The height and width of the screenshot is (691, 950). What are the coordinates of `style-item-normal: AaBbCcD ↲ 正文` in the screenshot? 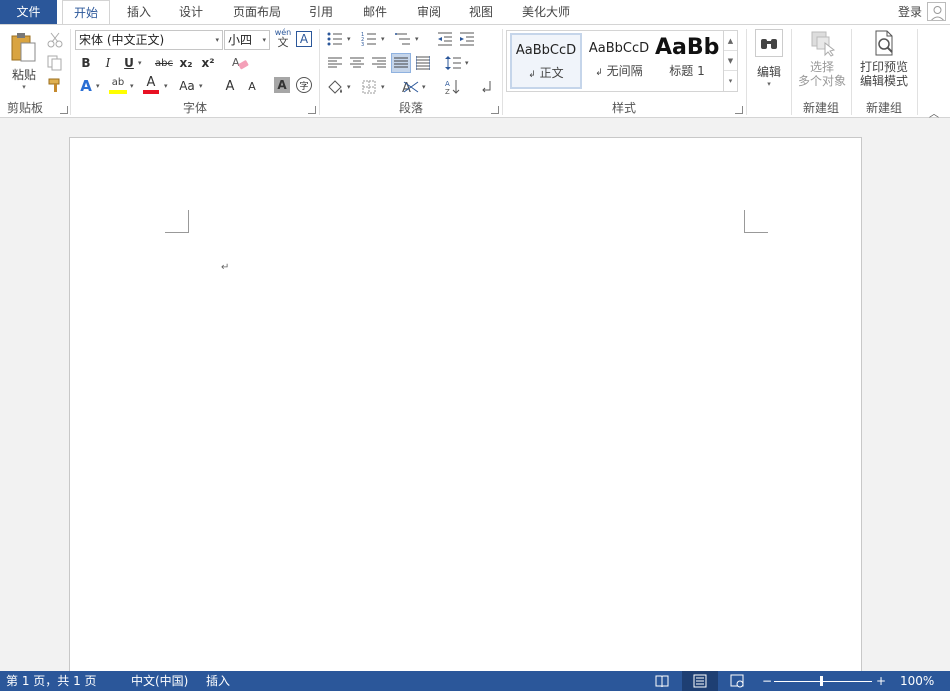 It's located at (546, 61).